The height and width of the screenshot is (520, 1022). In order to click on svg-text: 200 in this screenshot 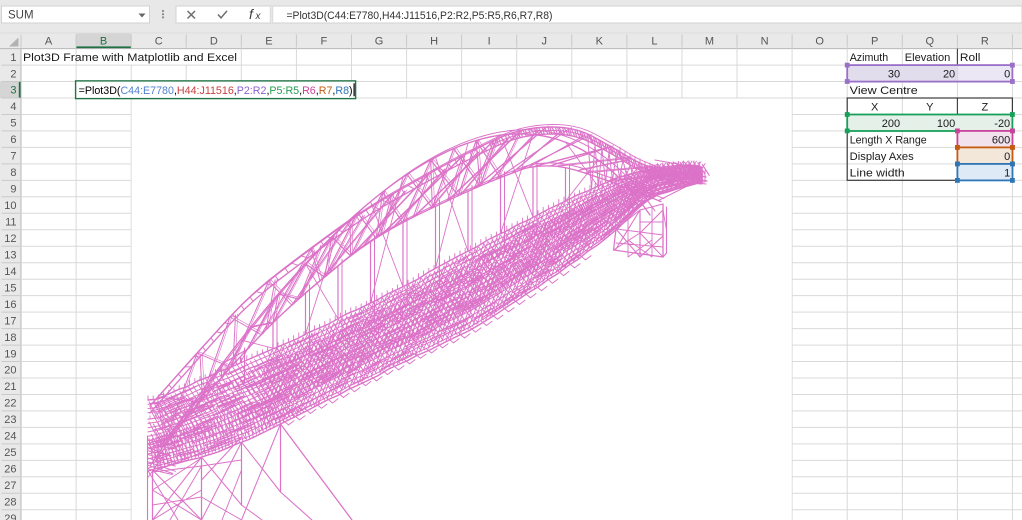, I will do `click(891, 124)`.